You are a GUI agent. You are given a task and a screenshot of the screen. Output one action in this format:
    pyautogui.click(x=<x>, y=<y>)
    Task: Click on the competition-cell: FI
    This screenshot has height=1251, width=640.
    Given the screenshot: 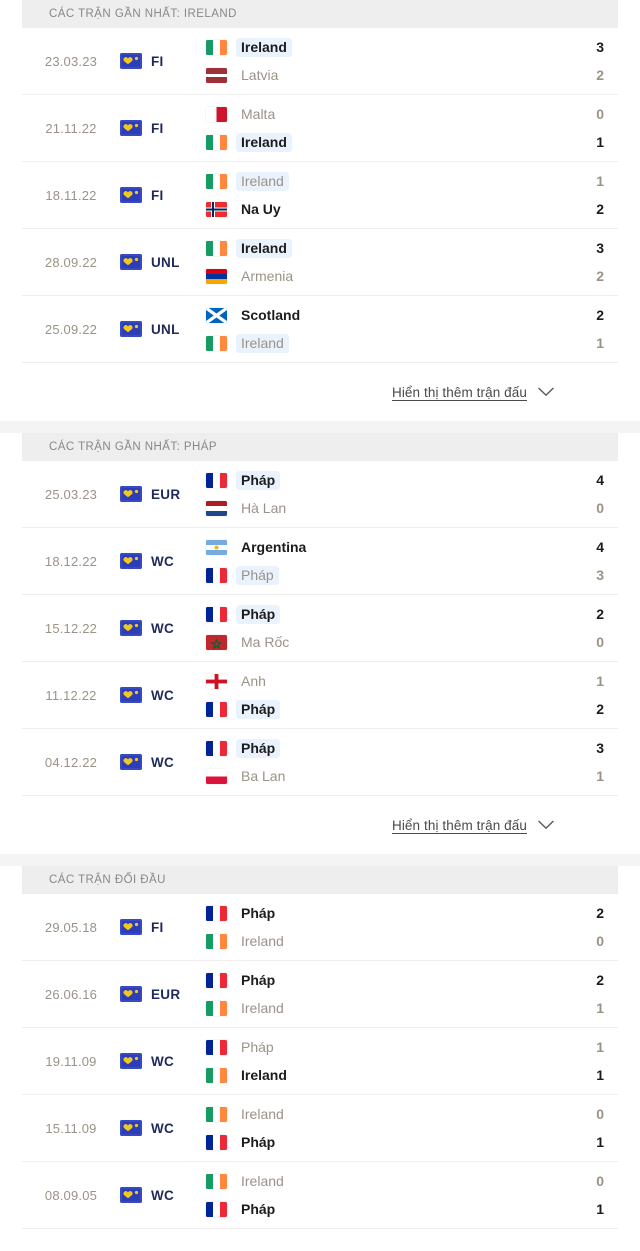 What is the action you would take?
    pyautogui.click(x=163, y=927)
    